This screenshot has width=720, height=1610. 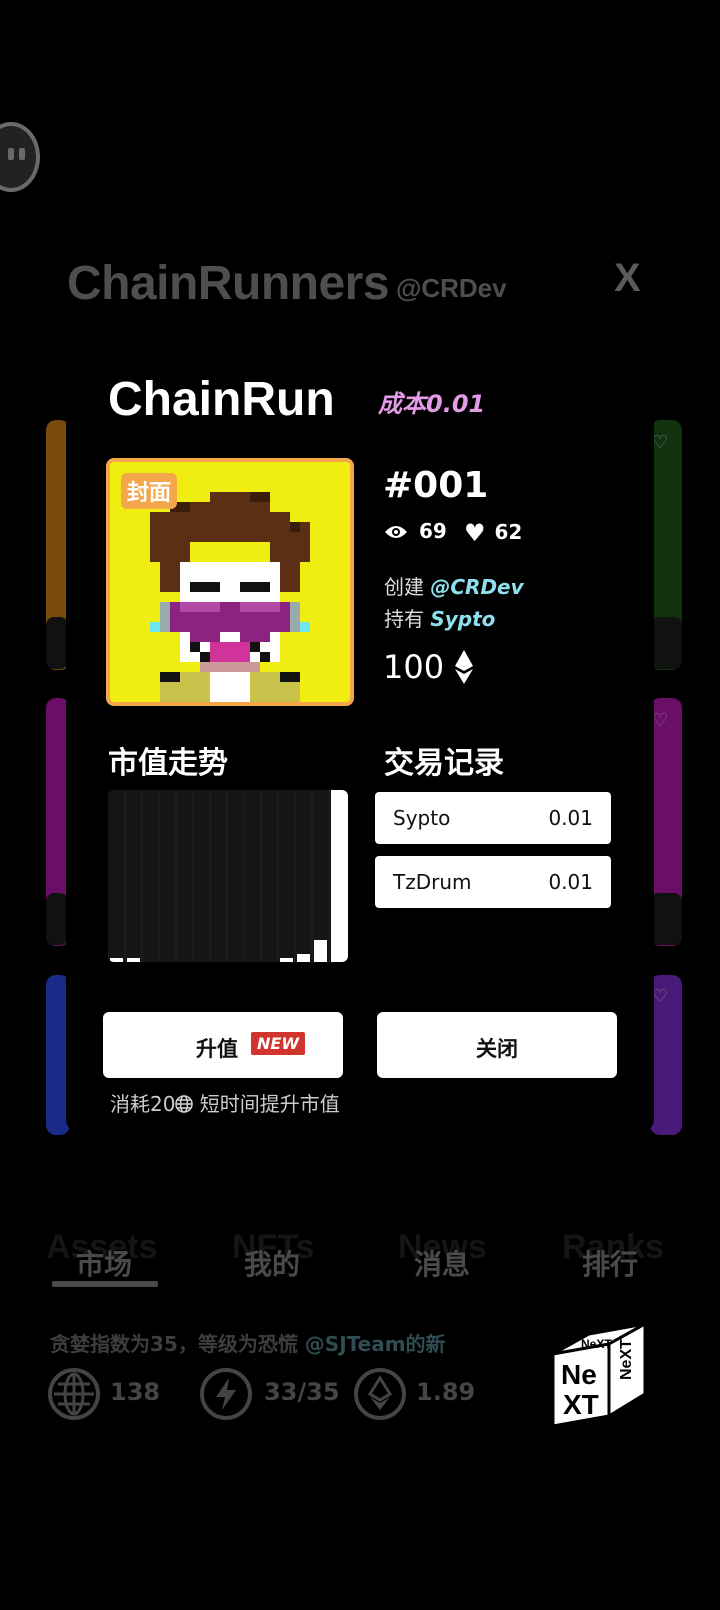 I want to click on owner-line: 持有 Sypto, so click(x=439, y=617).